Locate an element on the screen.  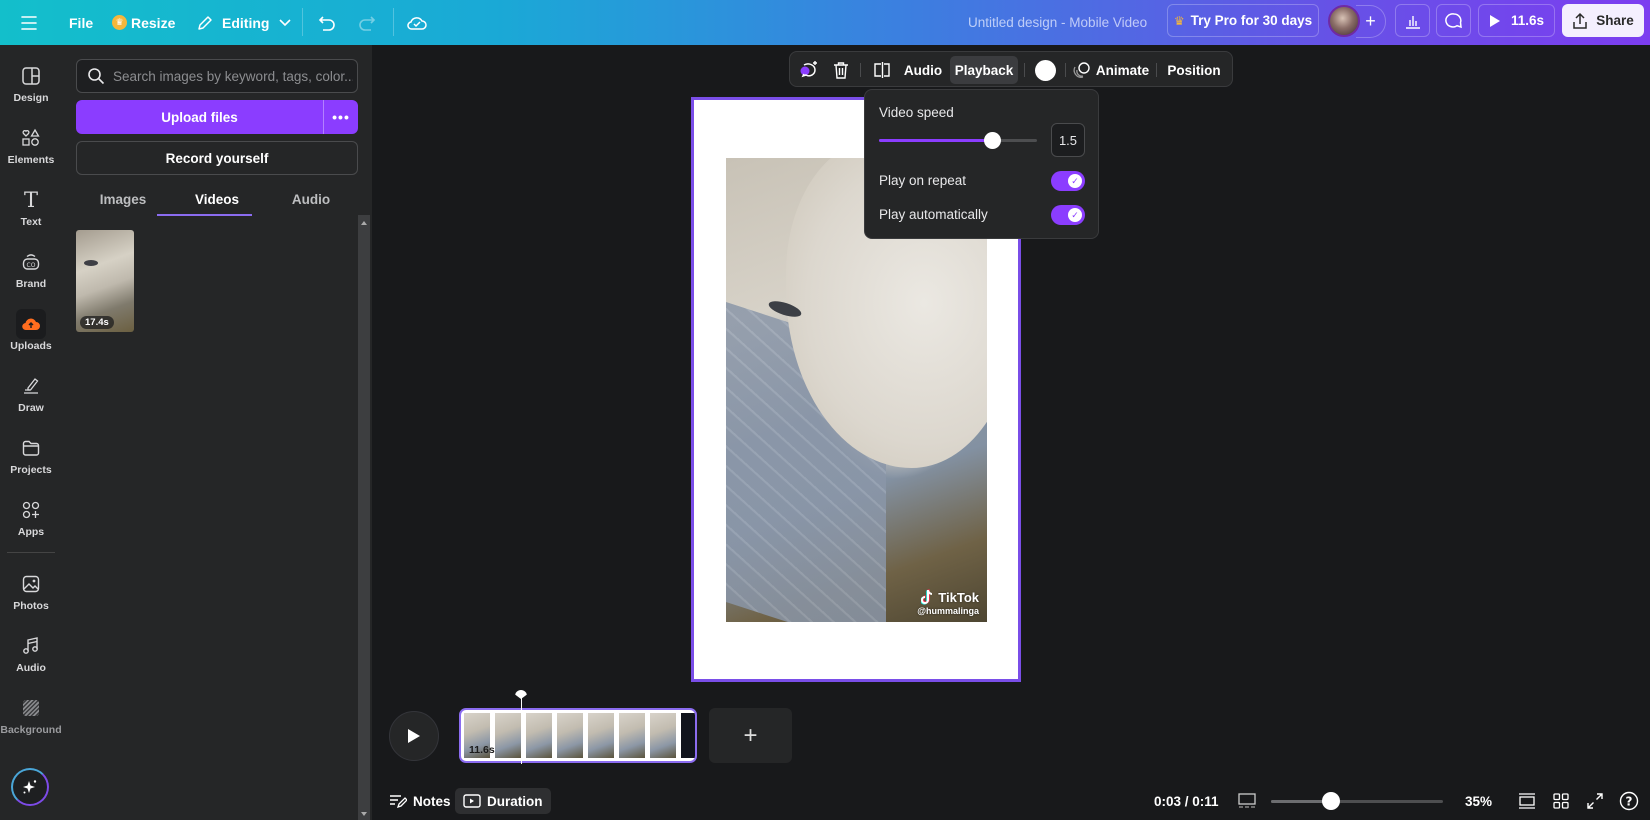
rail-item-audio: Audio is located at coordinates (31, 656).